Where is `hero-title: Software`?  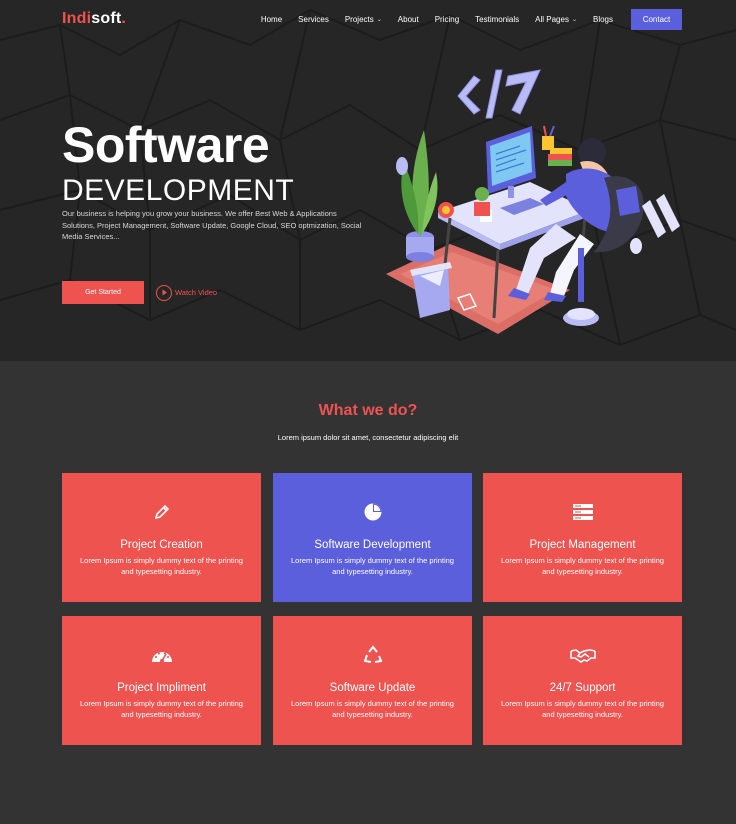
hero-title: Software is located at coordinates (166, 145).